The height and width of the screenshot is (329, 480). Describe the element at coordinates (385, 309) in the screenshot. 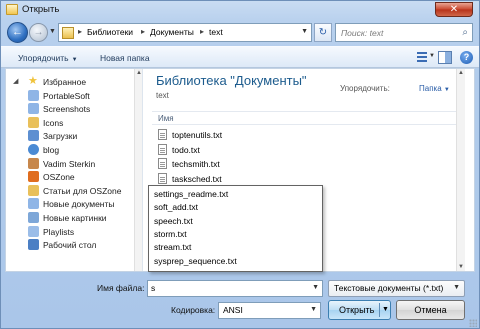

I see `open-options-dropdown: ▼` at that location.